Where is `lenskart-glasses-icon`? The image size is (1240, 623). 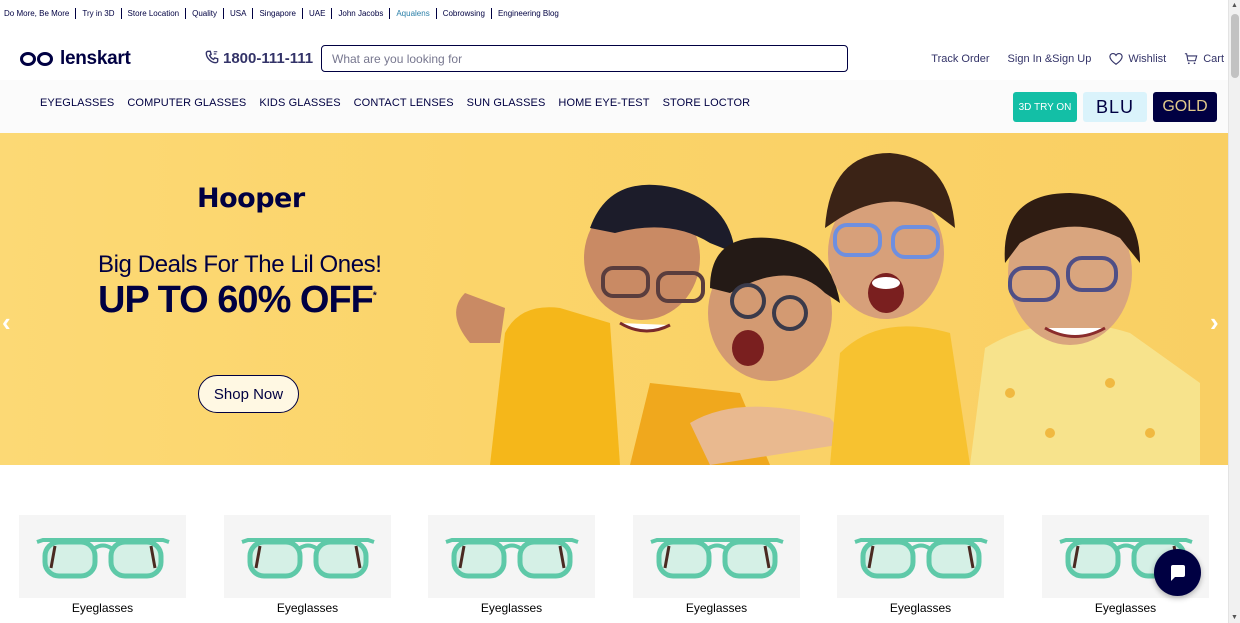 lenskart-glasses-icon is located at coordinates (38, 59).